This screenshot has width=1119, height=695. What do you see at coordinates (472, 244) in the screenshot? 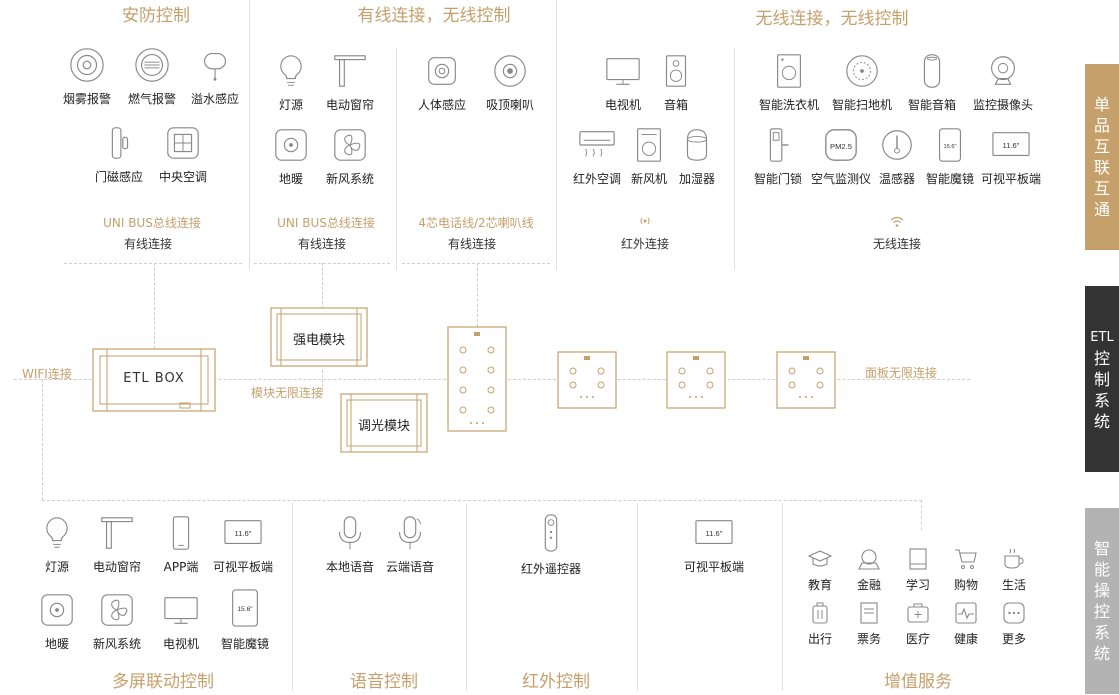
I see `wired-label: 有线连接` at bounding box center [472, 244].